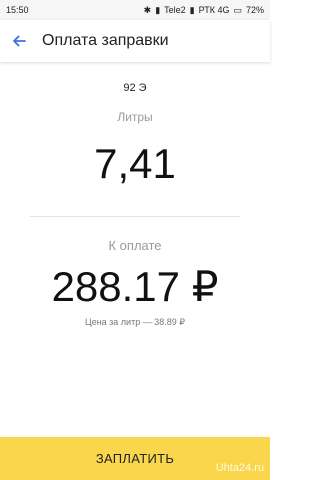 Image resolution: width=320 pixels, height=480 pixels. Describe the element at coordinates (135, 286) in the screenshot. I see `amount-value: 288.17 ₽` at that location.